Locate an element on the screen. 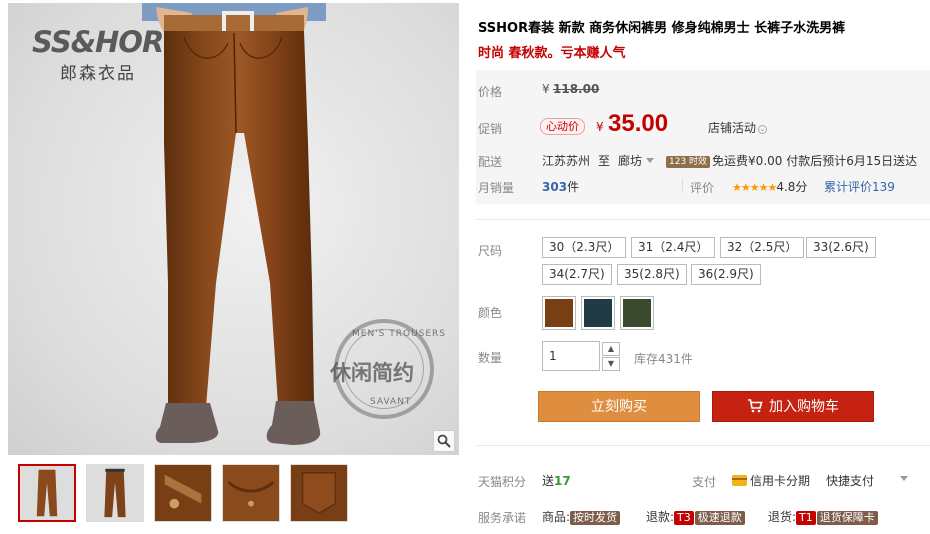 Image resolution: width=930 pixels, height=534 pixels. color-swatch-navy is located at coordinates (598, 313).